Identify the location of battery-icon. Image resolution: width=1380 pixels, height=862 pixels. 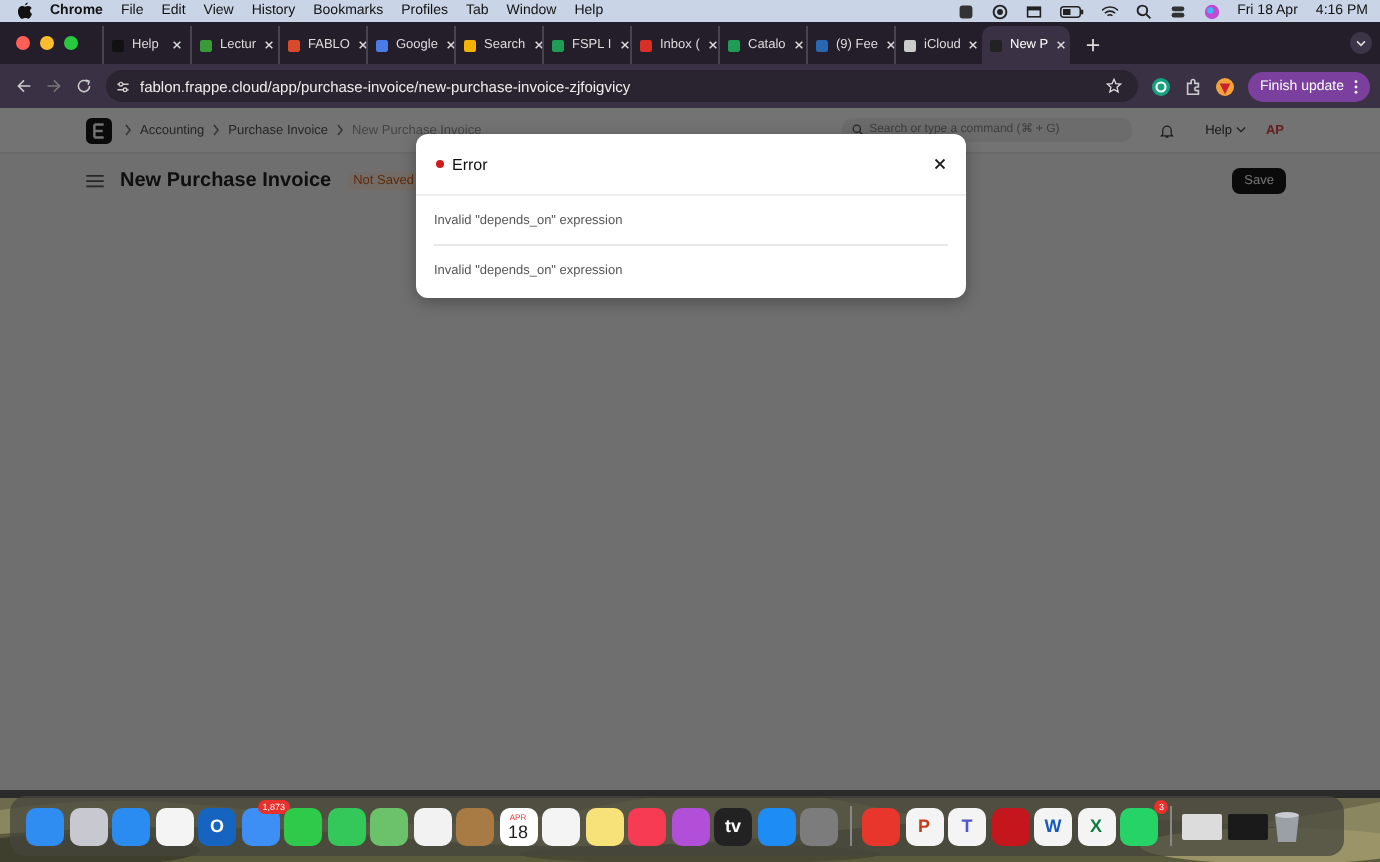
(1071, 11).